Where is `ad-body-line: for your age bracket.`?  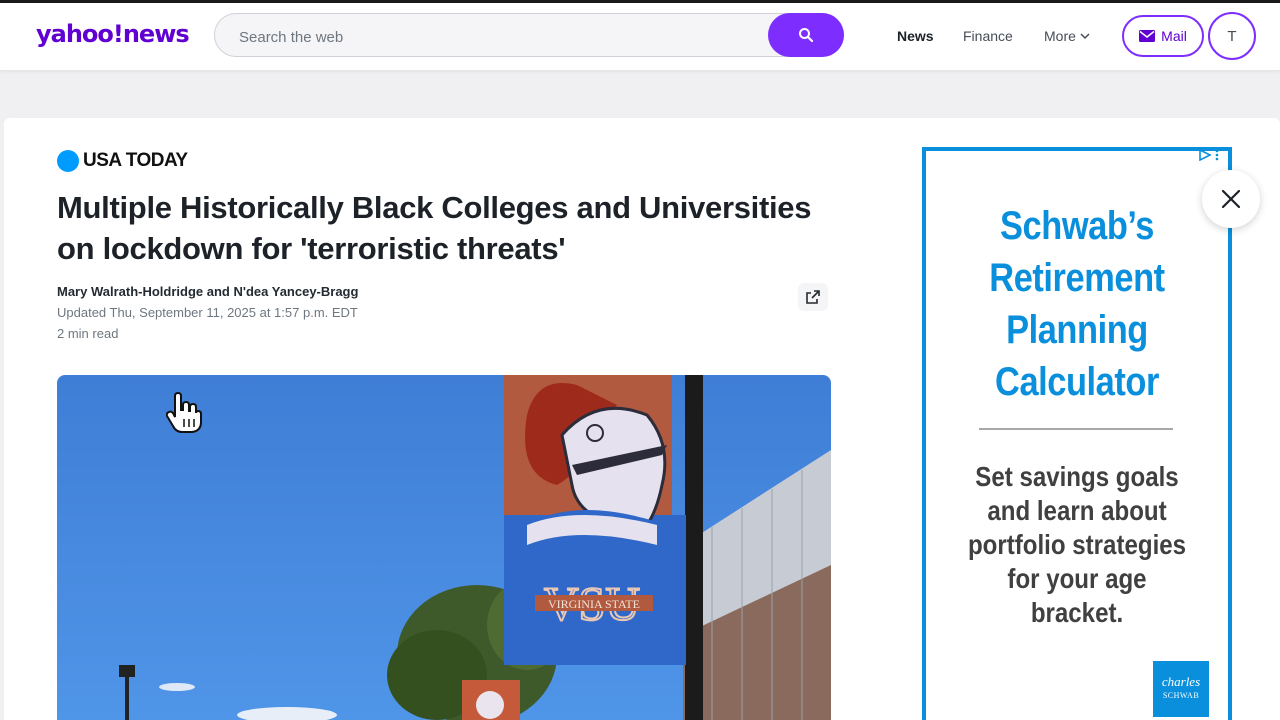
ad-body-line: for your age bracket. is located at coordinates (1077, 595).